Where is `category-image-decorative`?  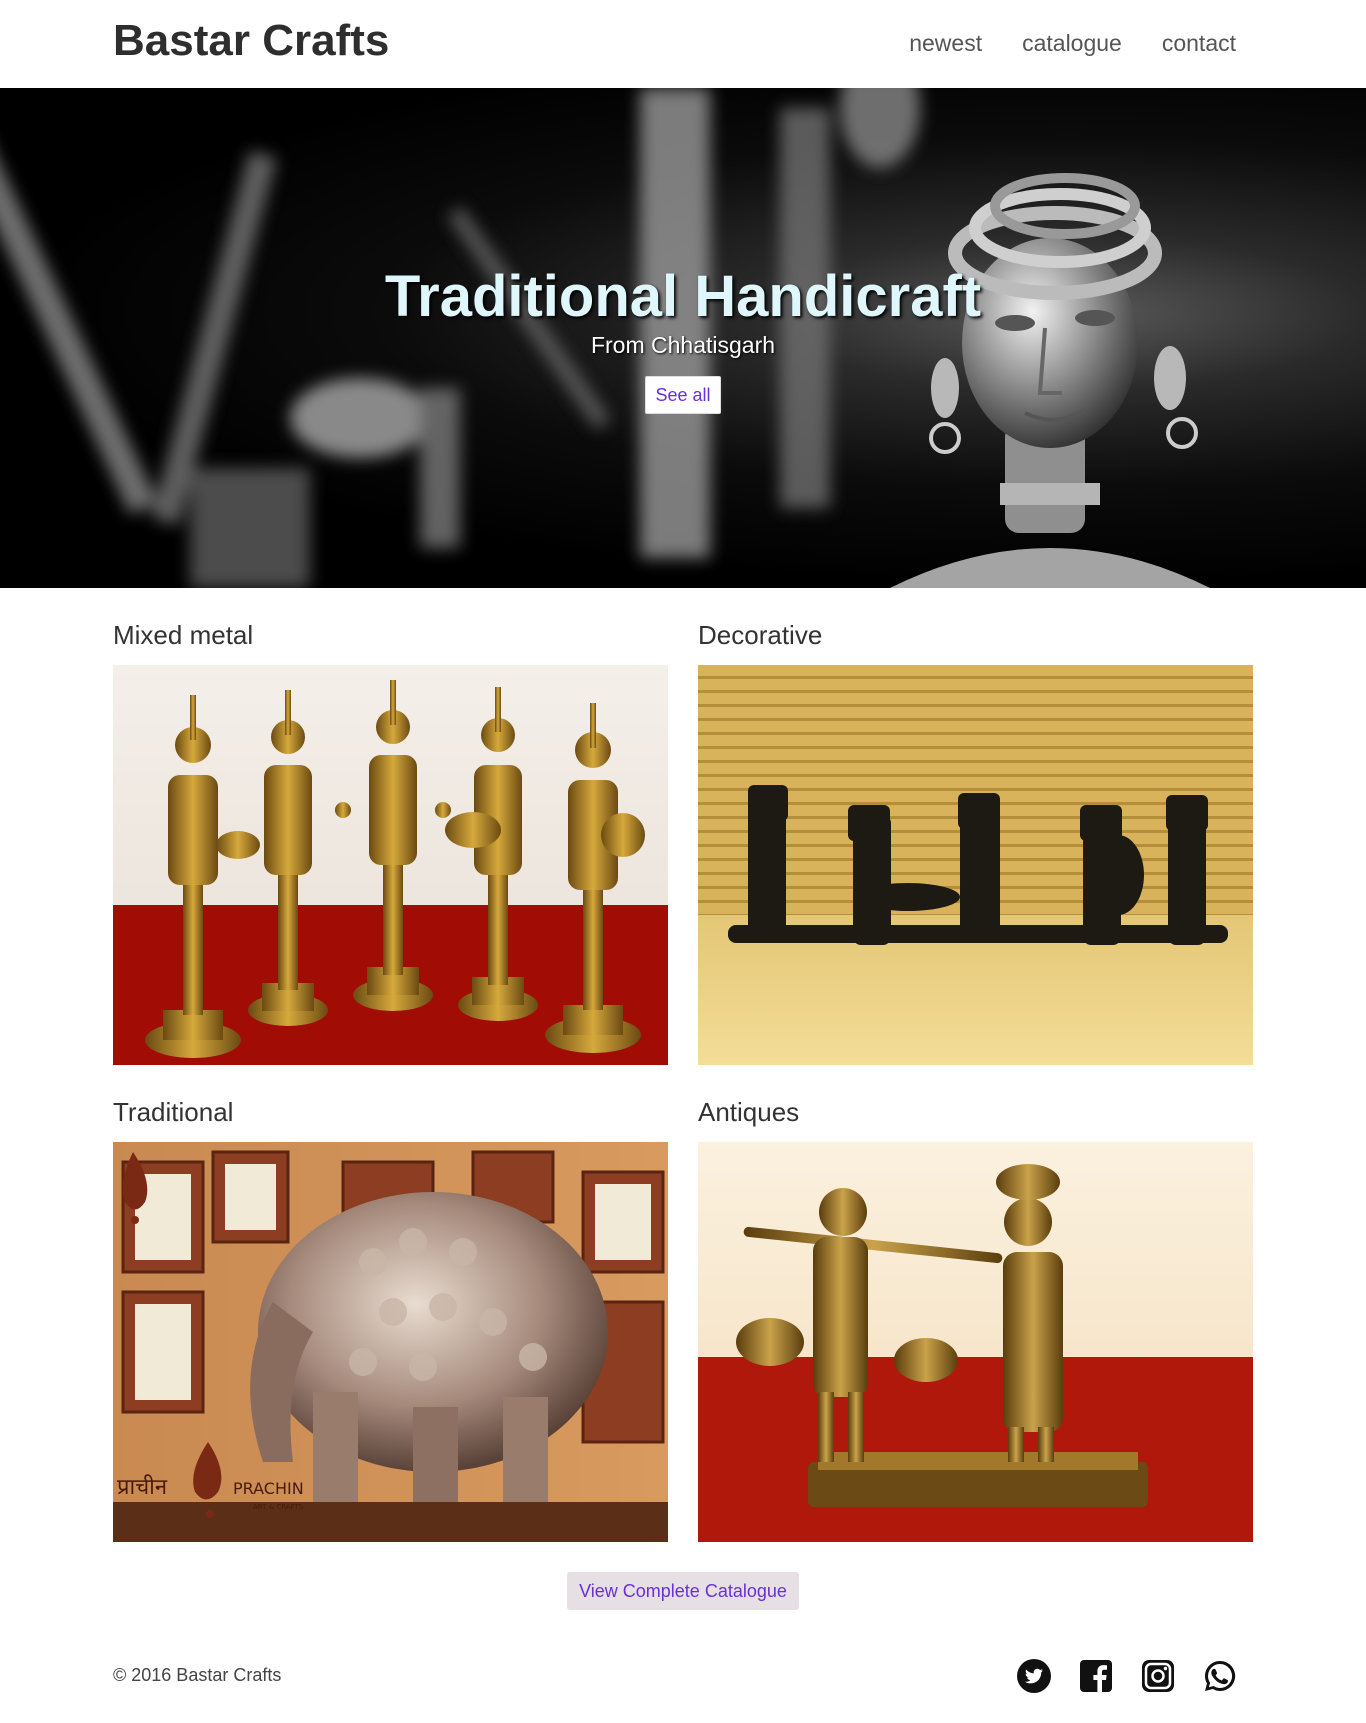 category-image-decorative is located at coordinates (975, 865).